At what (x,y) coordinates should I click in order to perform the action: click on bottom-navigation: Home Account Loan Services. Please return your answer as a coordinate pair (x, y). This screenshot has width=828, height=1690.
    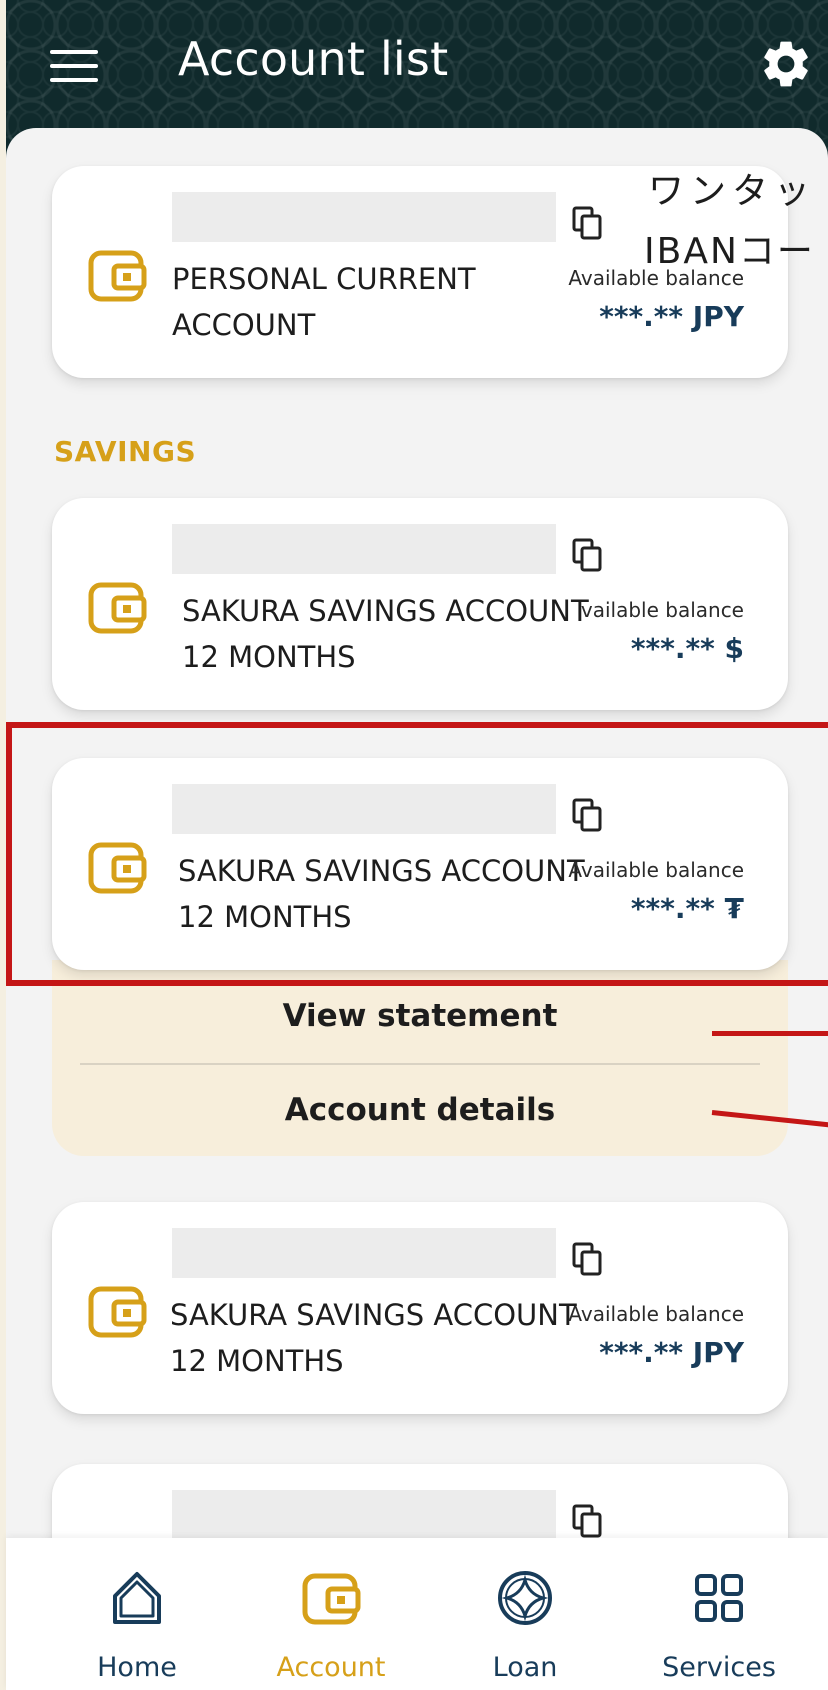
    Looking at the image, I should click on (417, 1614).